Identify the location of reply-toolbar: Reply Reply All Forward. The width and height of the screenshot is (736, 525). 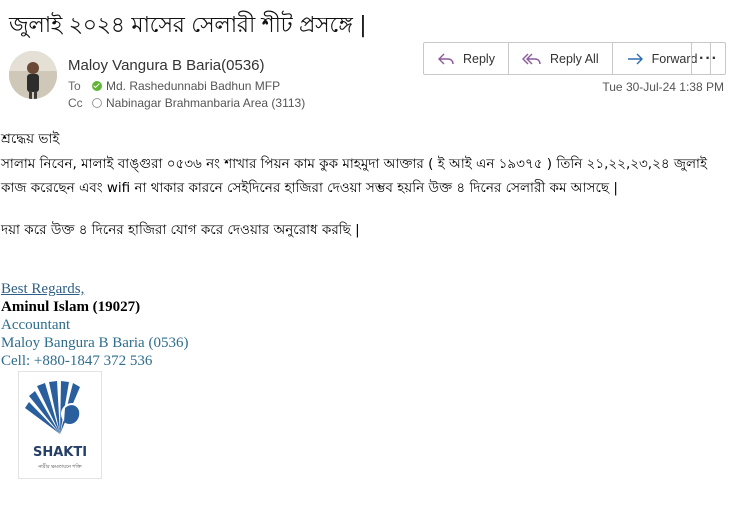
(567, 58).